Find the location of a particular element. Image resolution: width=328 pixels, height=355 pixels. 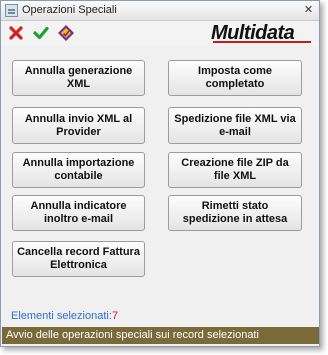

creazione-file-zip-button: Creazione file ZIP da file XML is located at coordinates (235, 170).